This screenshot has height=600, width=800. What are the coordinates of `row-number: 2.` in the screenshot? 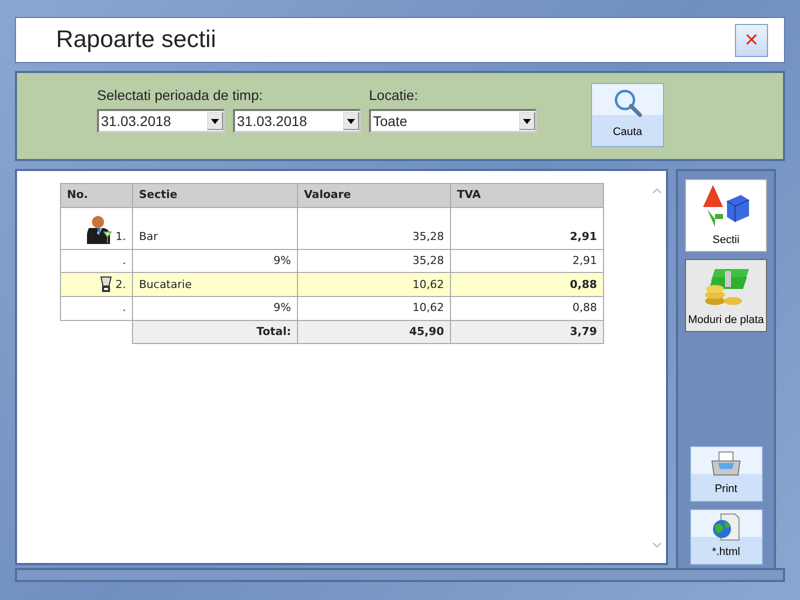 It's located at (121, 284).